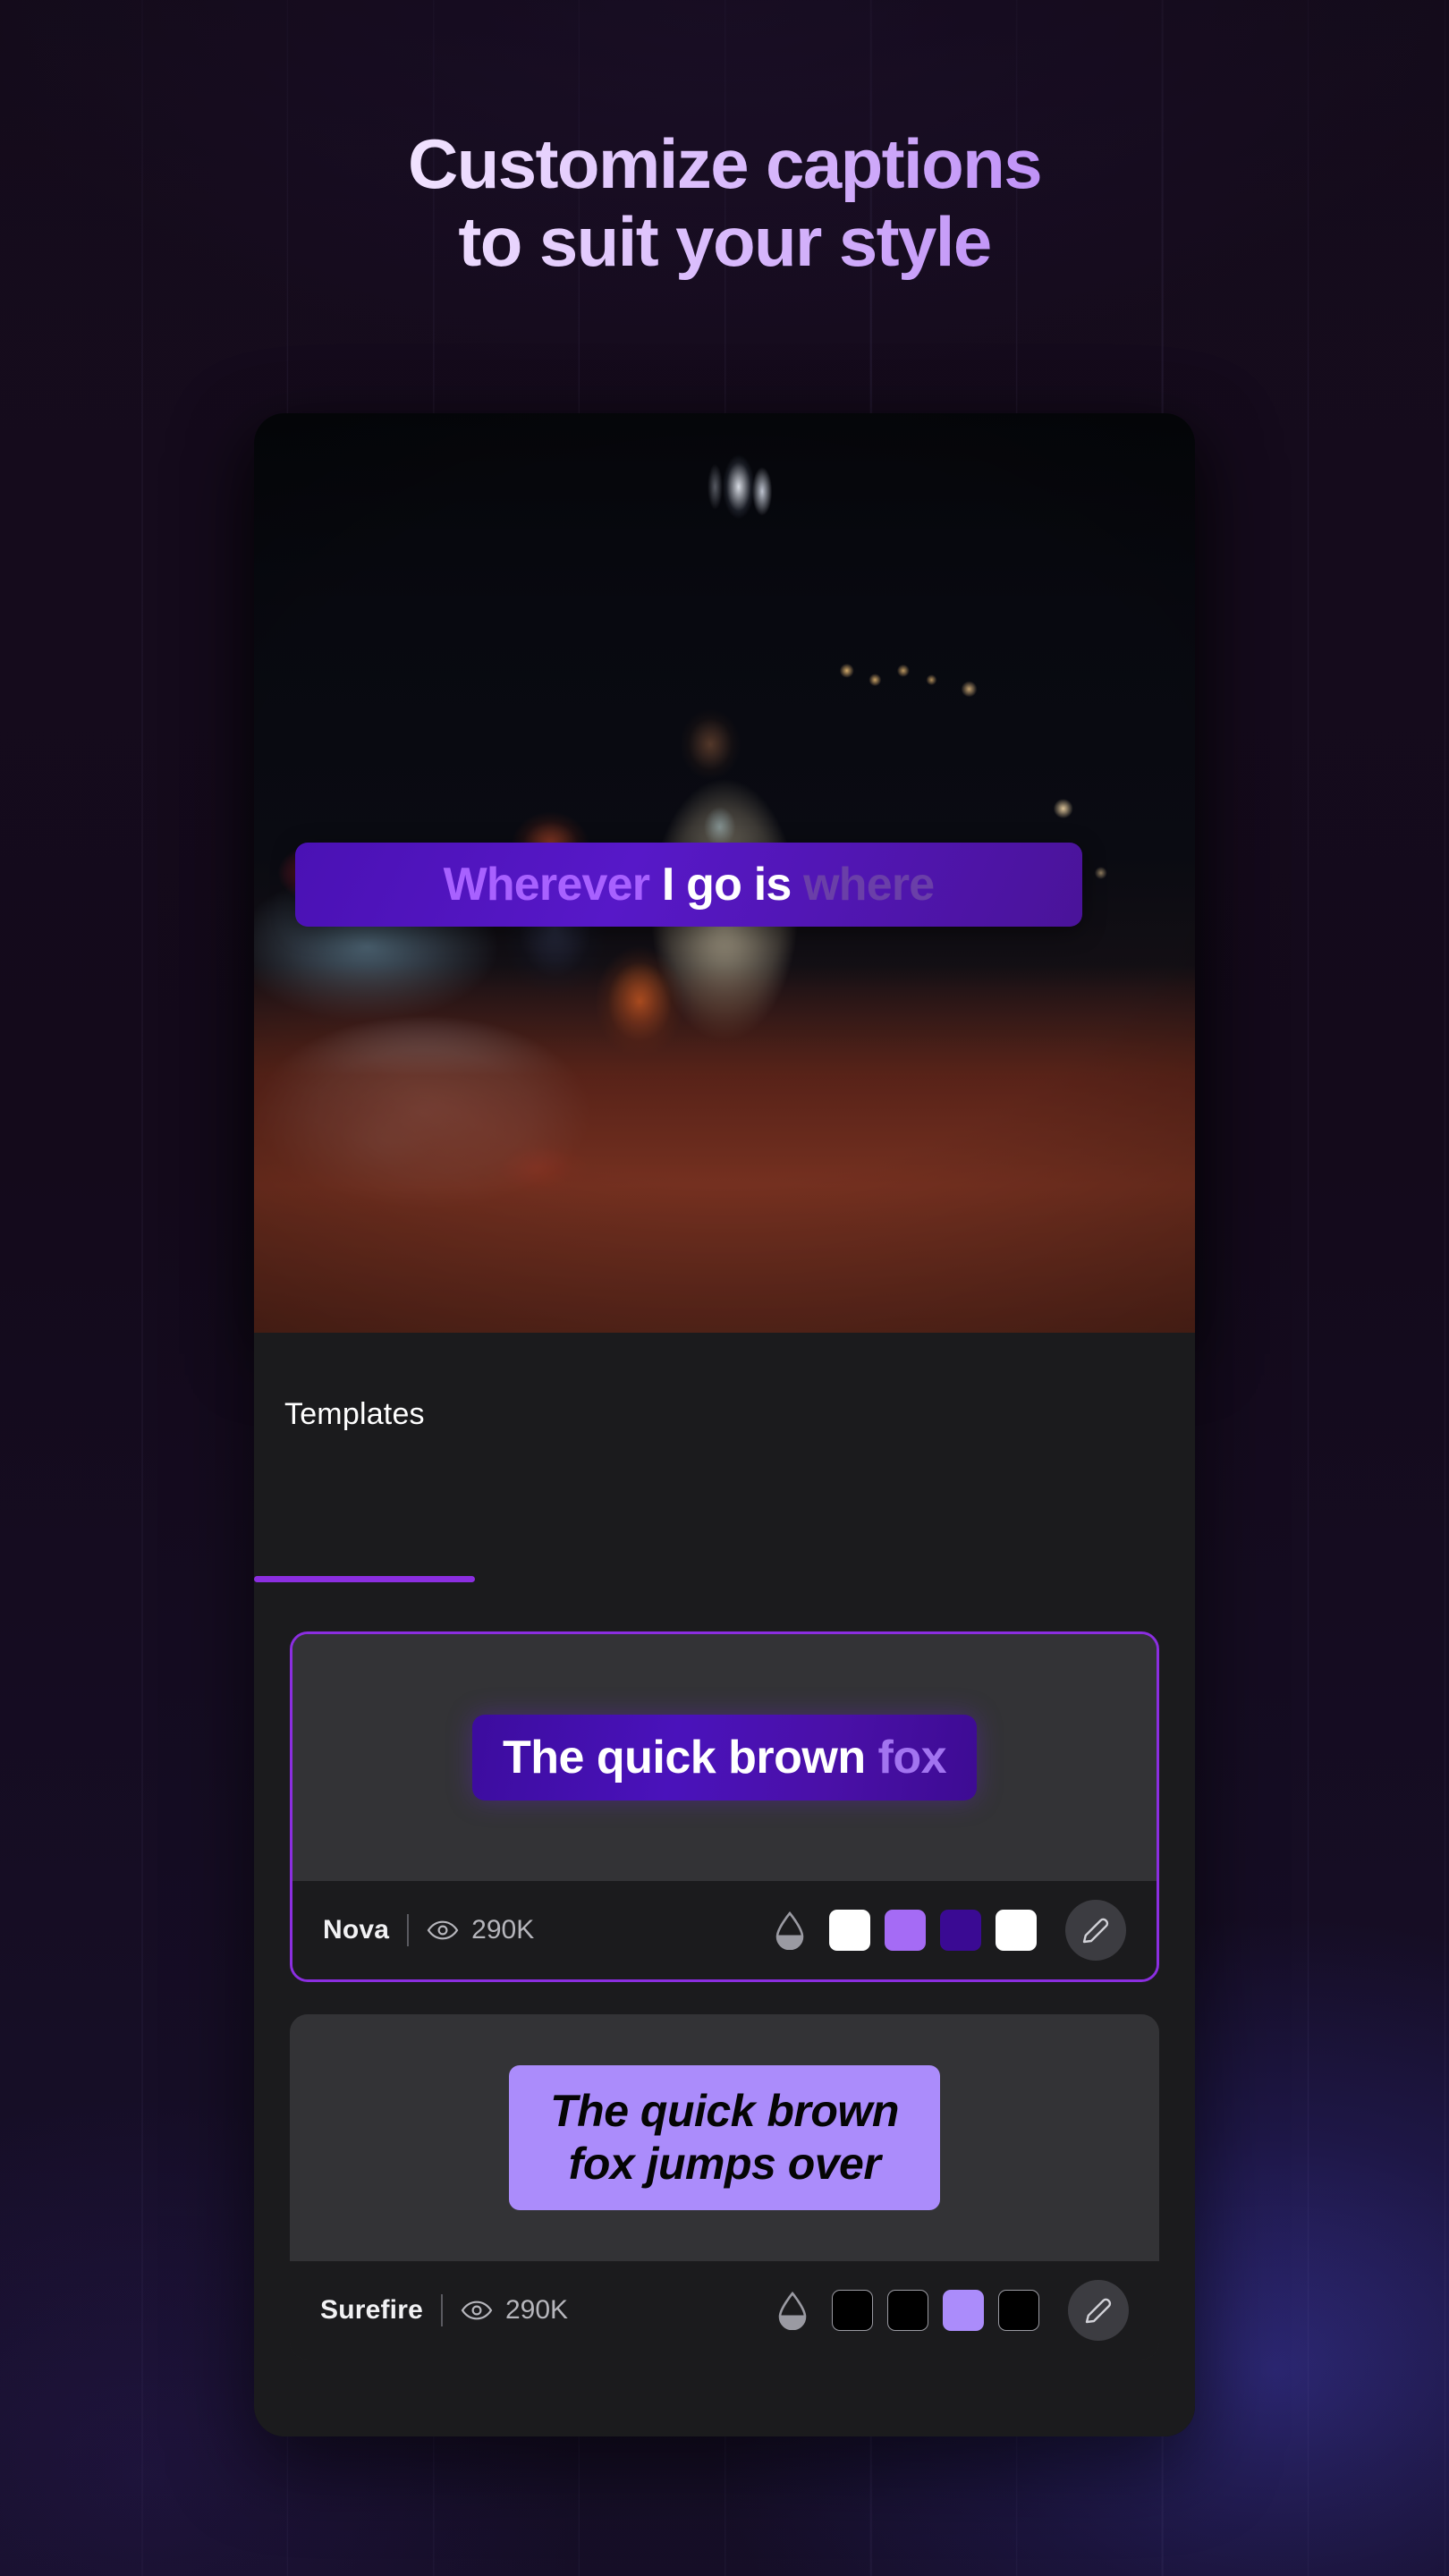 This screenshot has height=2576, width=1449. I want to click on caption-word-spacer, so click(797, 884).